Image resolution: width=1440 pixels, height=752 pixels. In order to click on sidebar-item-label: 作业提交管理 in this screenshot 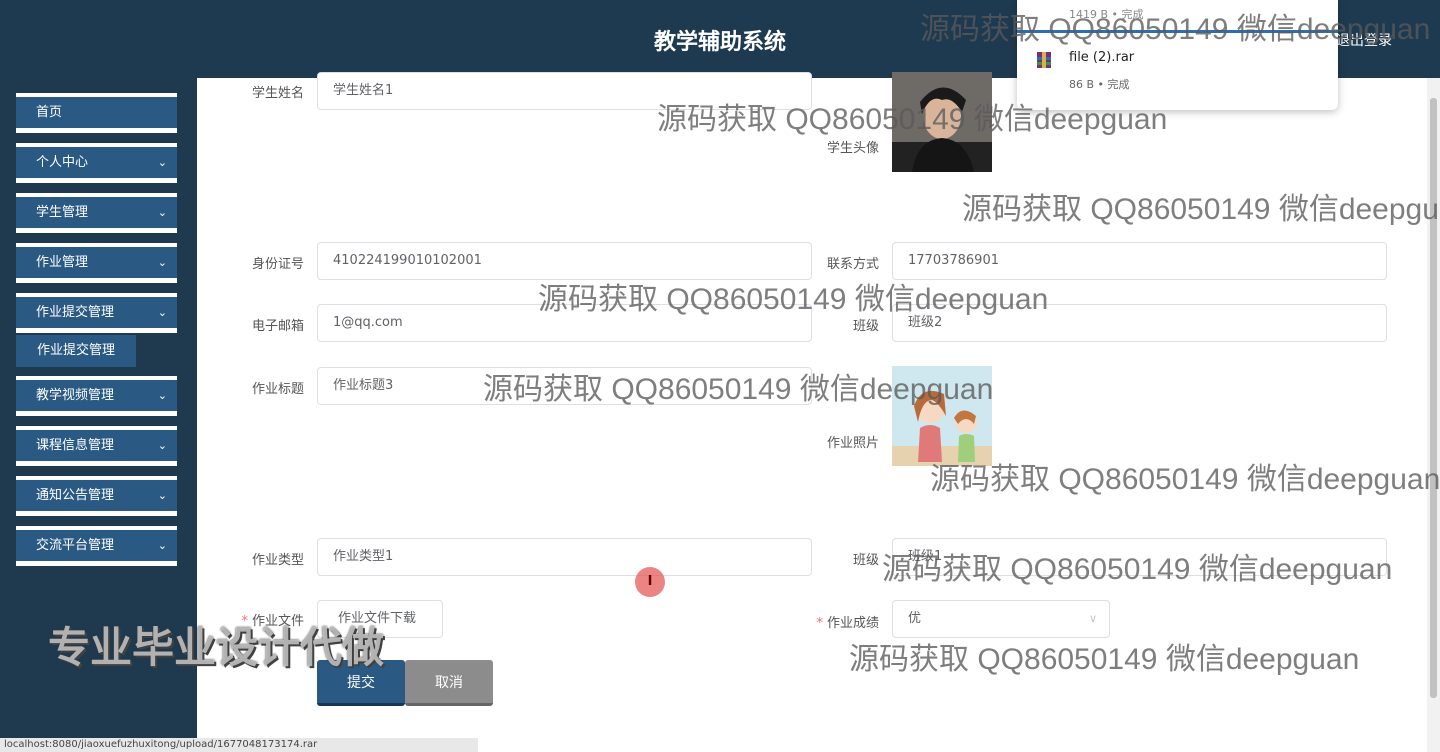, I will do `click(75, 312)`.